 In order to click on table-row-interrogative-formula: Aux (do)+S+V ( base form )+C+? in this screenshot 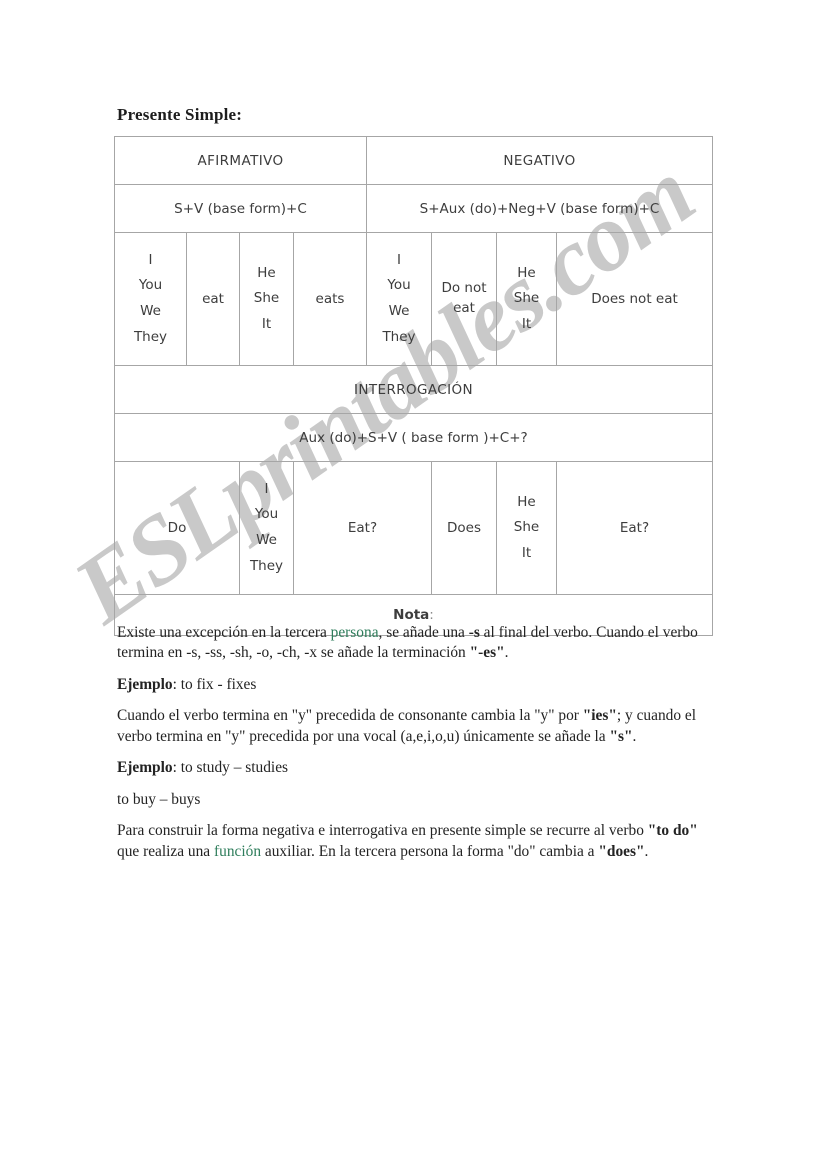, I will do `click(413, 437)`.